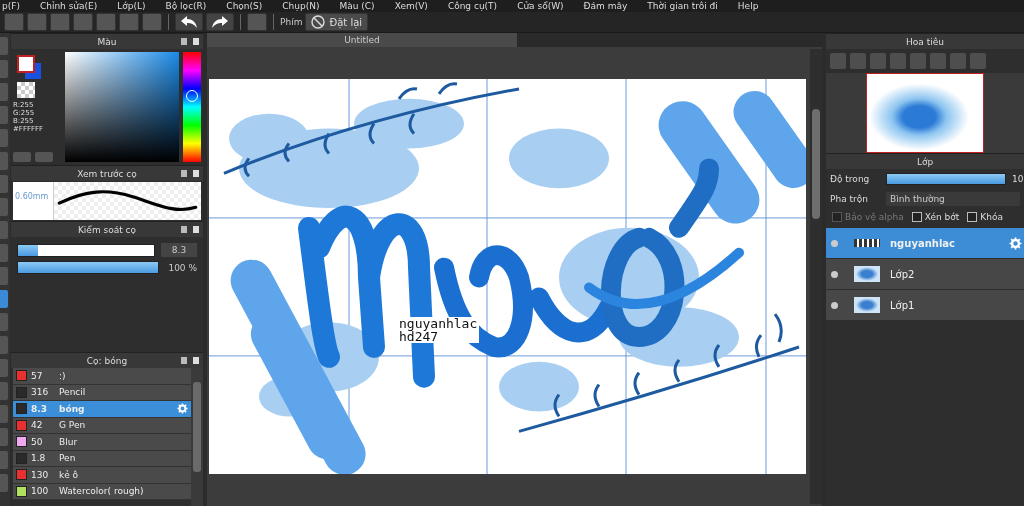 This screenshot has width=1024, height=506. Describe the element at coordinates (37, 375) in the screenshot. I see `brush-size: 57` at that location.